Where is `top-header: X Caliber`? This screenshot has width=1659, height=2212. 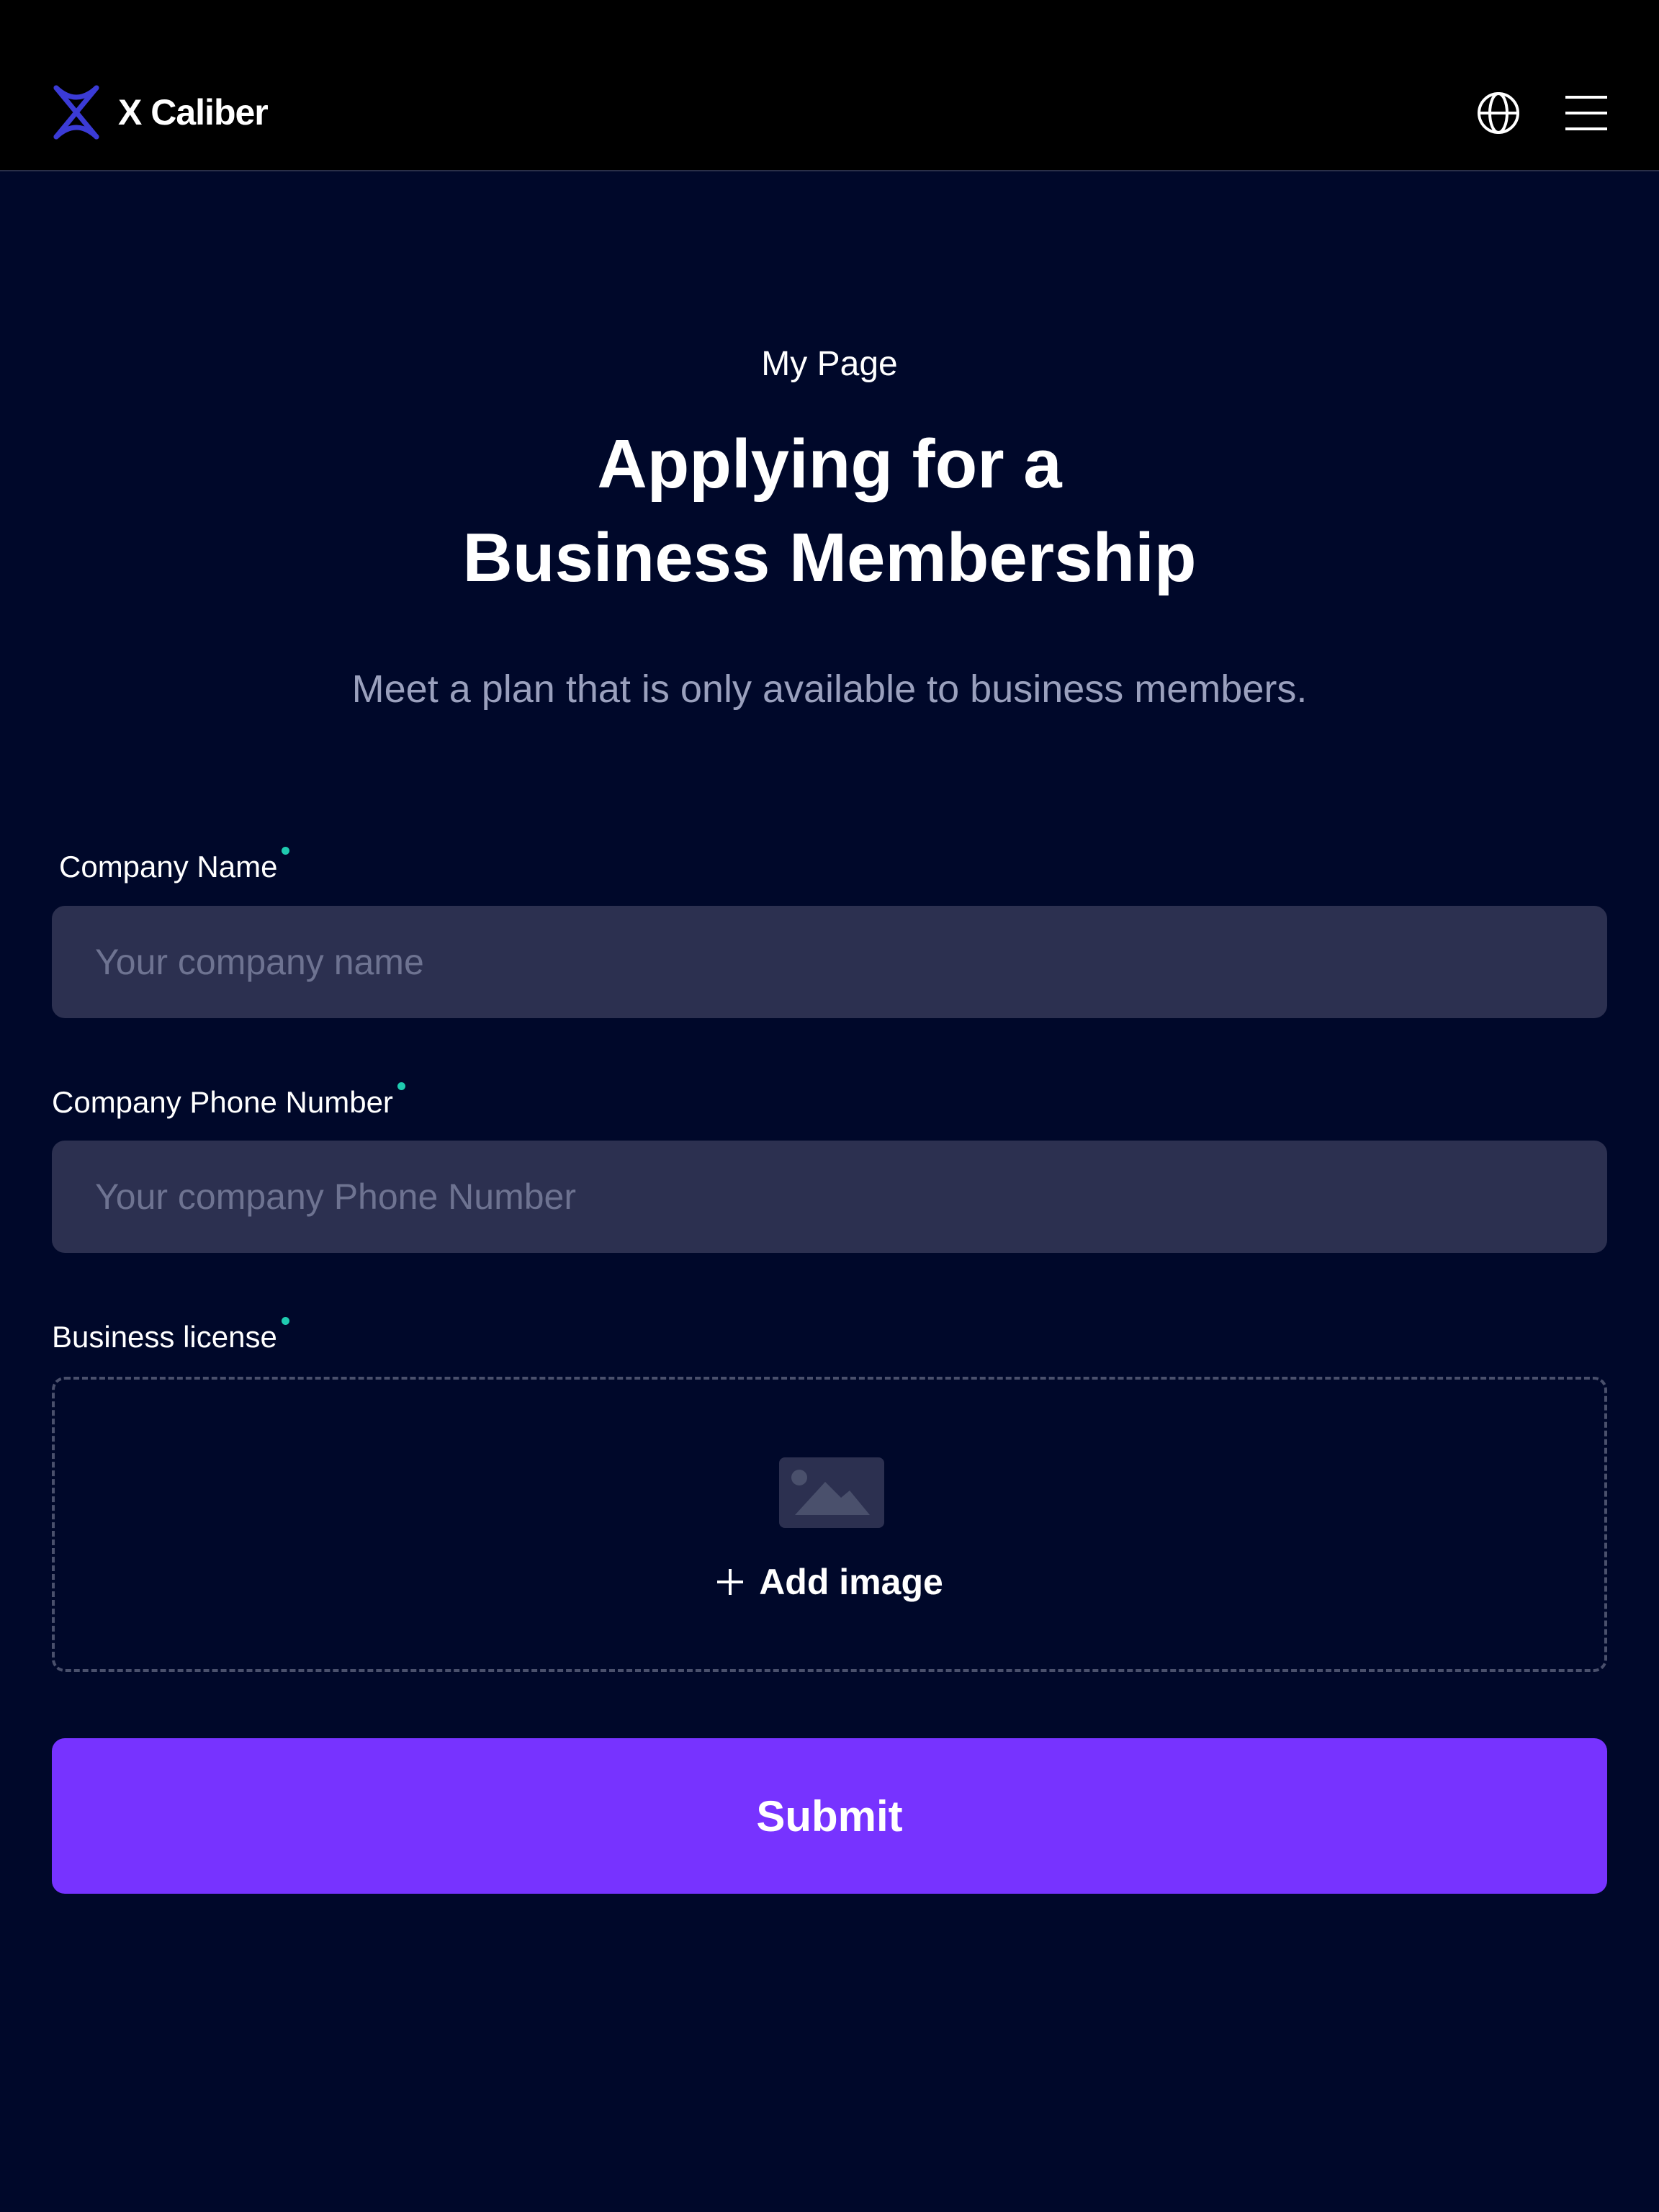 top-header: X Caliber is located at coordinates (829, 85).